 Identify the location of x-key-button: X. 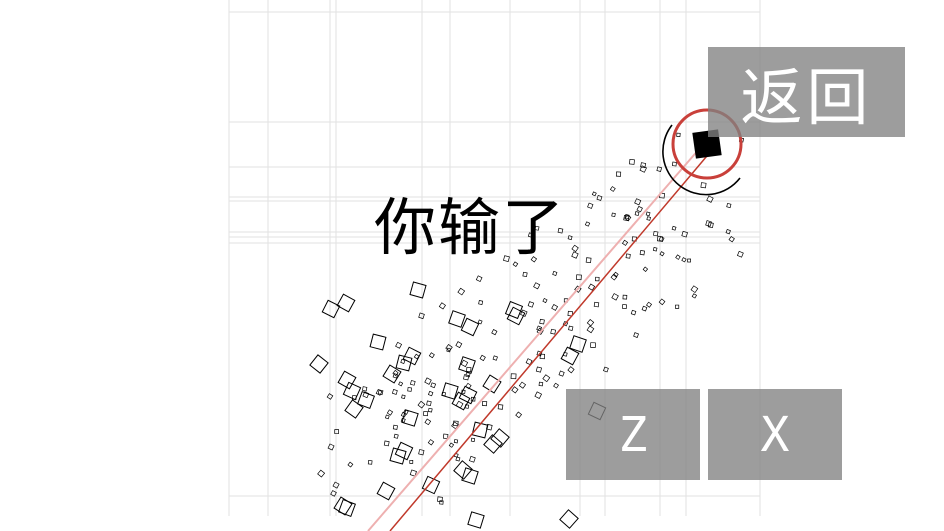
(775, 434).